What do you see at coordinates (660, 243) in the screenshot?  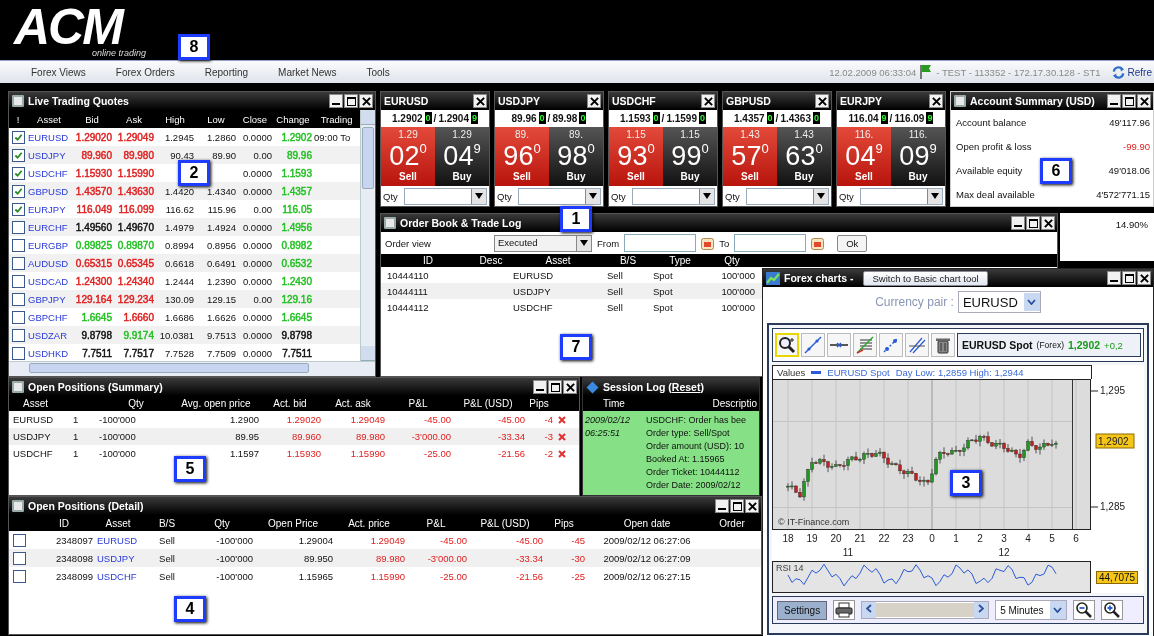 I see `from-date-field` at bounding box center [660, 243].